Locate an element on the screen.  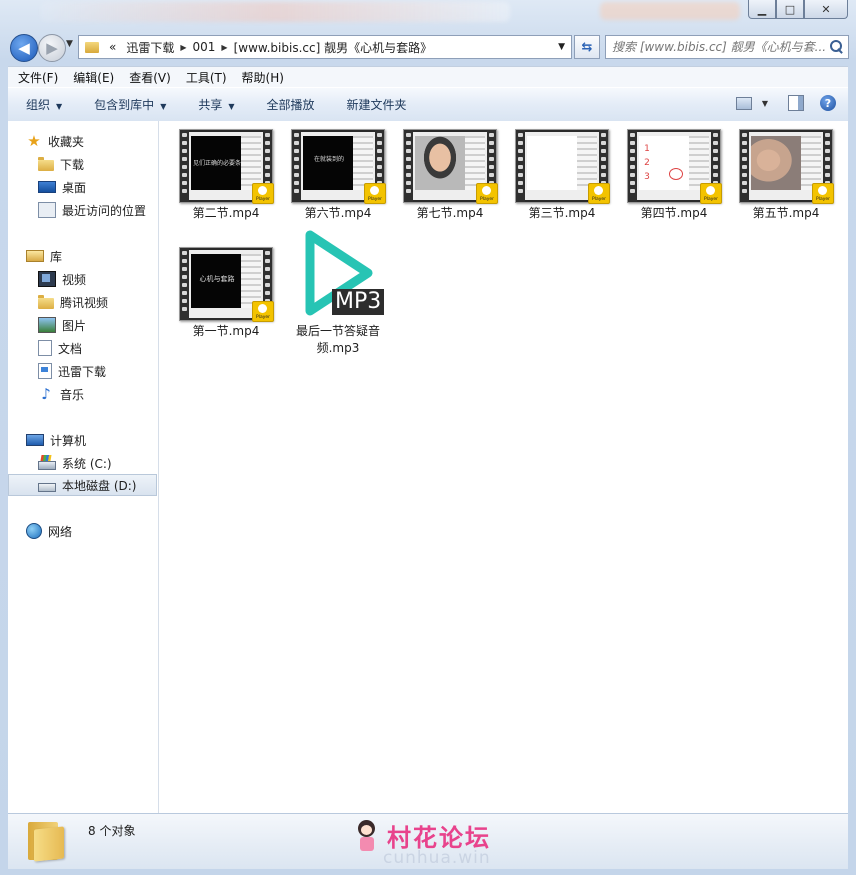
watermark: 村花论坛 cunhua.win is located at coordinates (435, 843).